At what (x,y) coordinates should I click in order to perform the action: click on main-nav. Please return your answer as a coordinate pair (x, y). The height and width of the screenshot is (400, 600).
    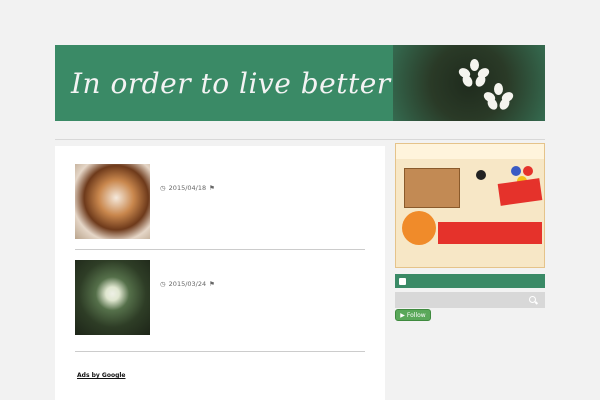
    Looking at the image, I should click on (300, 132).